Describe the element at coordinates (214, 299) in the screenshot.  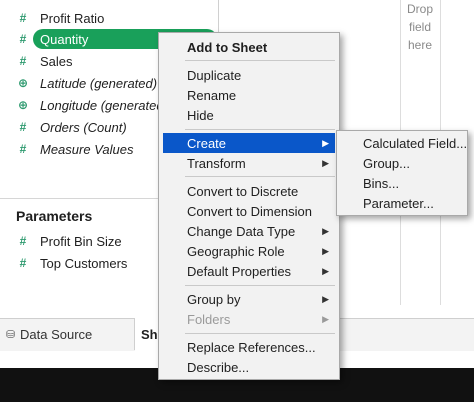
I see `menu-item-label: Group by` at that location.